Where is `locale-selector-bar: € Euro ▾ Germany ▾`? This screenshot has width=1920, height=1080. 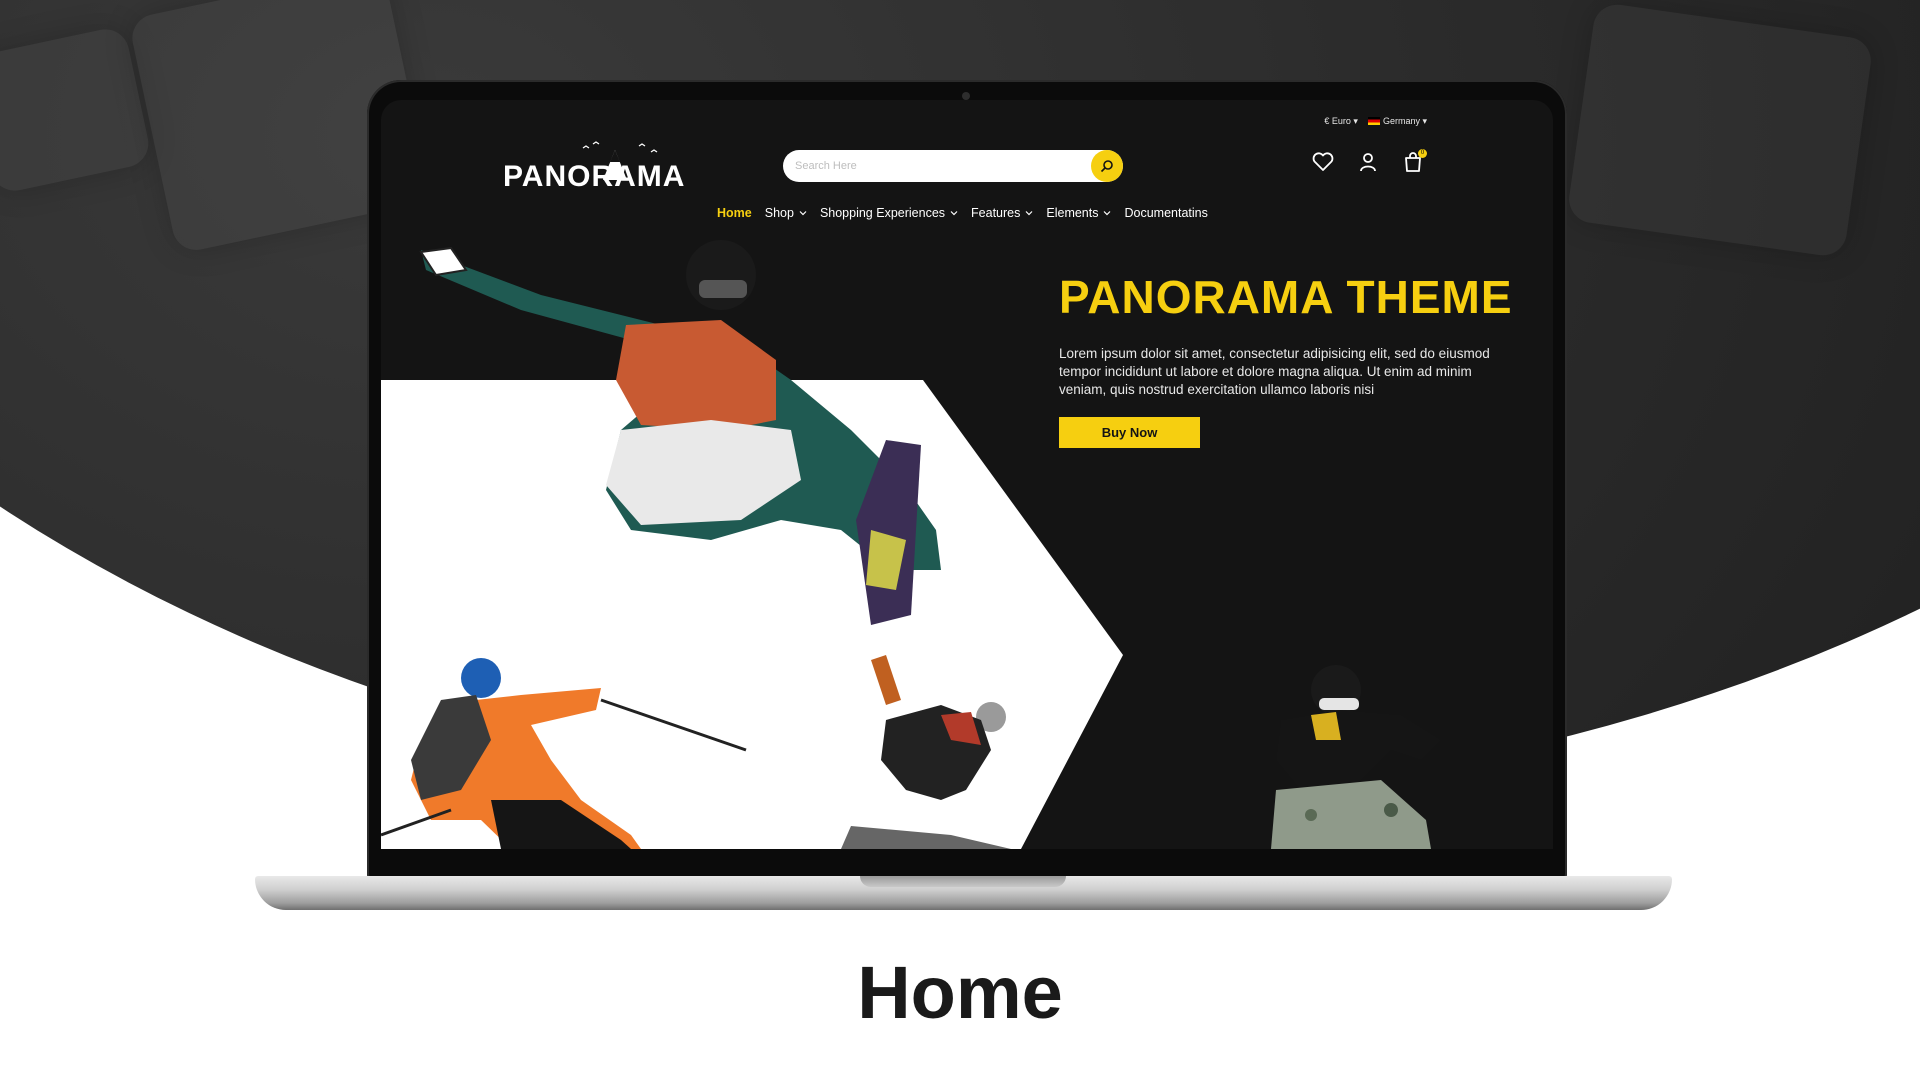 locale-selector-bar: € Euro ▾ Germany ▾ is located at coordinates (1375, 121).